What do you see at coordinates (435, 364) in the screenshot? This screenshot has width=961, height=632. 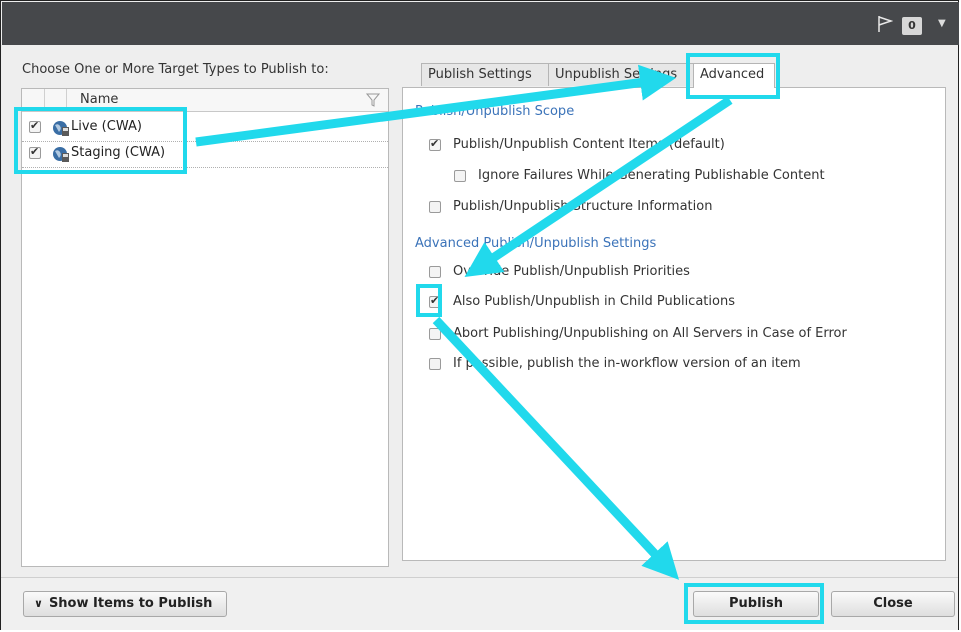 I see `checkbox-in-workflow-version` at bounding box center [435, 364].